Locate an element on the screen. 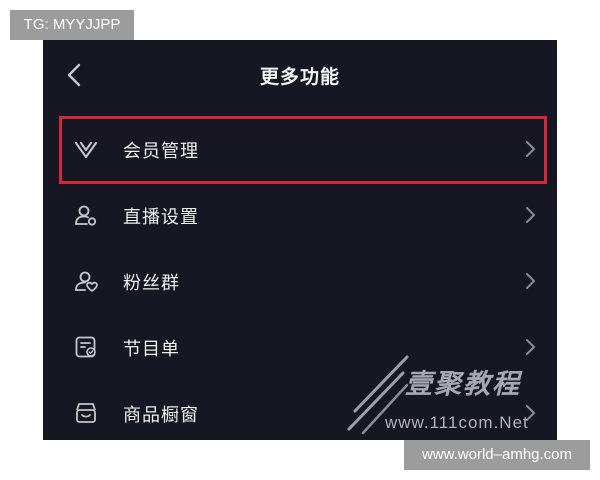 The width and height of the screenshot is (600, 480). highlight-box is located at coordinates (303, 150).